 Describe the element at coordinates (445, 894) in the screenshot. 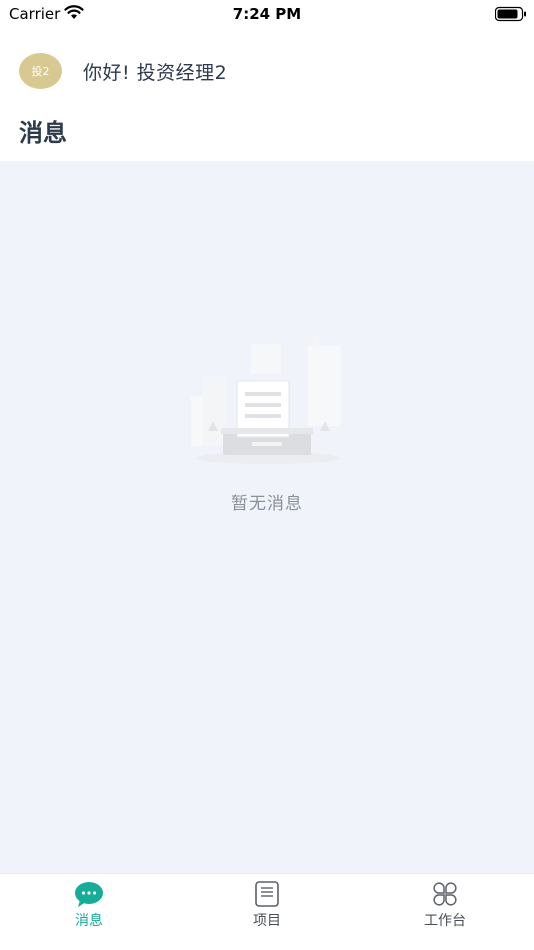

I see `workbench-icon` at that location.